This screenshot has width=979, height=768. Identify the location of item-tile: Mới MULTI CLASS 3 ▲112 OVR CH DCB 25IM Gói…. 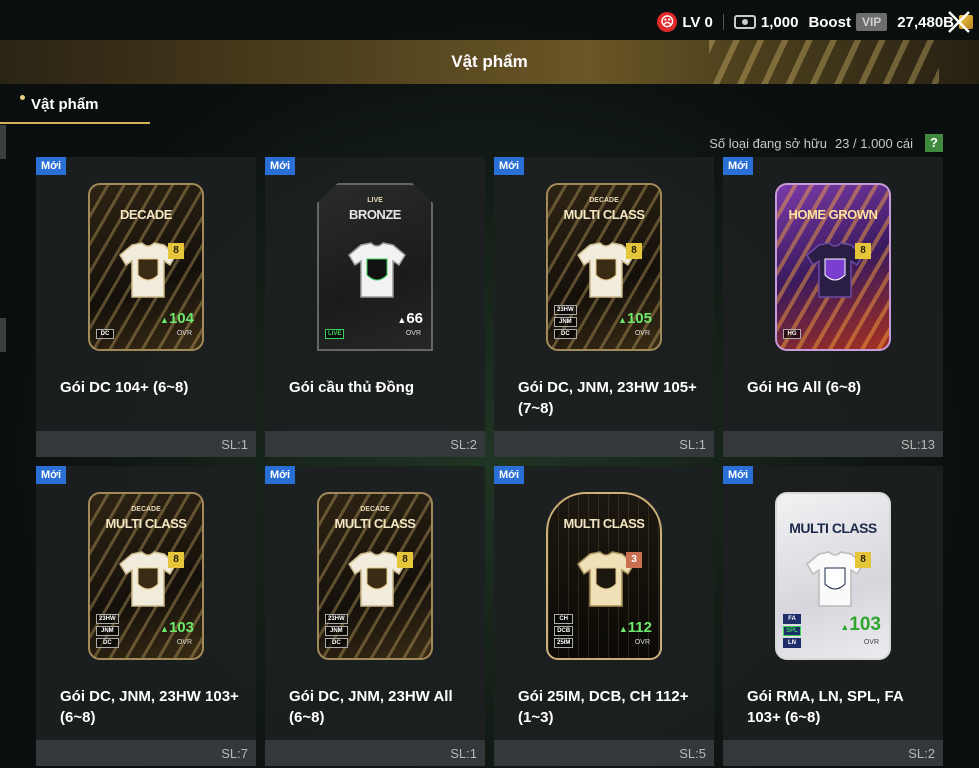
(604, 616).